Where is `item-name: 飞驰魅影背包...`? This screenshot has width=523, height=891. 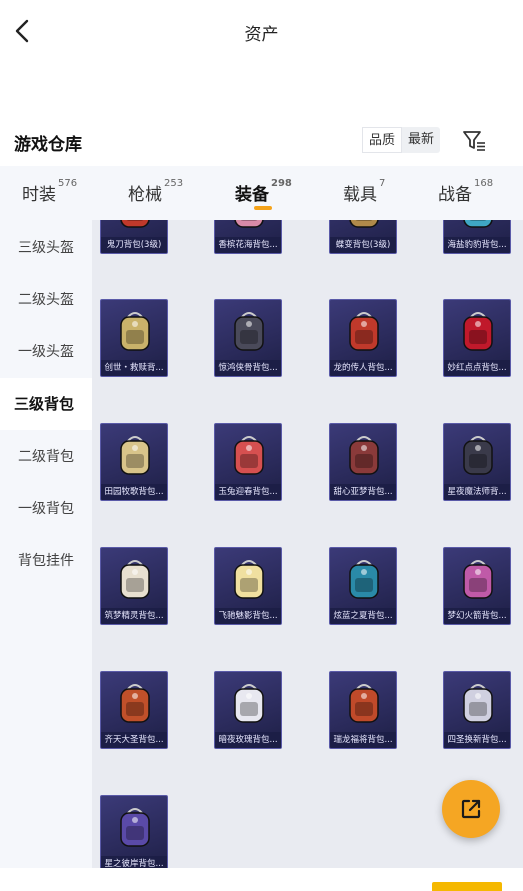 item-name: 飞驰魅影背包... is located at coordinates (248, 616).